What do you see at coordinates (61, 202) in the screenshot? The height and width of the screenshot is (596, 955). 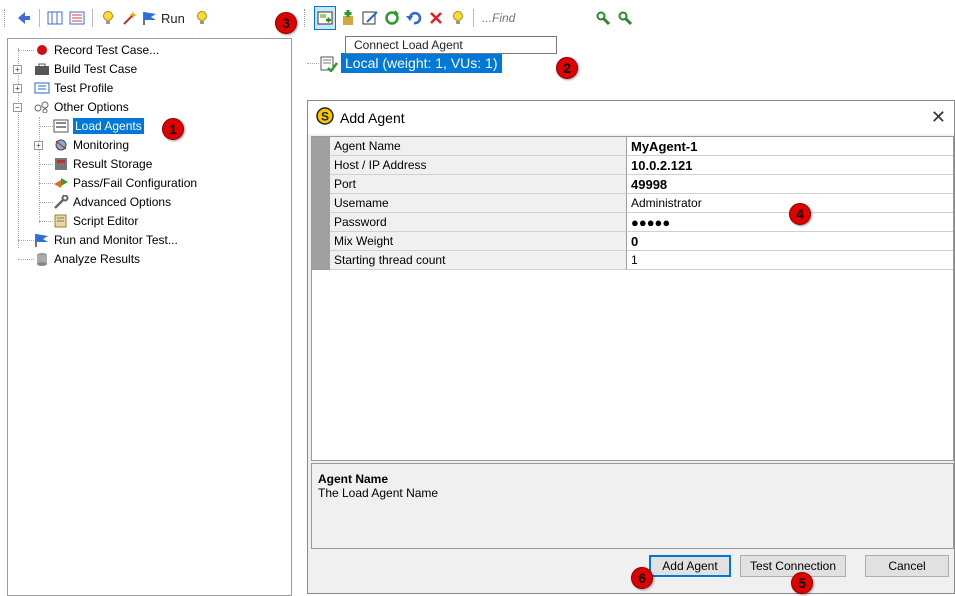 I see `wrench-icon` at bounding box center [61, 202].